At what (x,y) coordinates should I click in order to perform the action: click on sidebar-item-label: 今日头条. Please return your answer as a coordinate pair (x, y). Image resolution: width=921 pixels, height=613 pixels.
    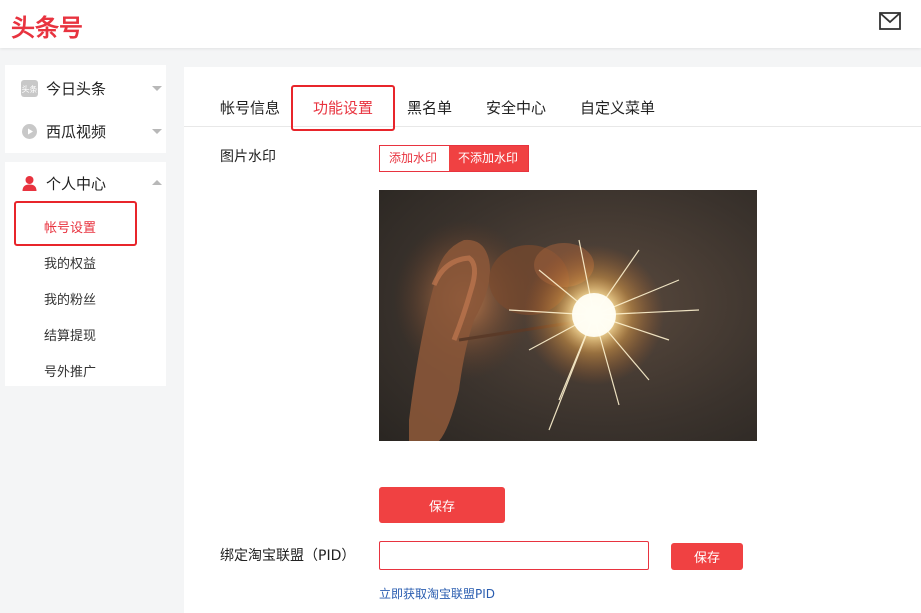
    Looking at the image, I should click on (76, 88).